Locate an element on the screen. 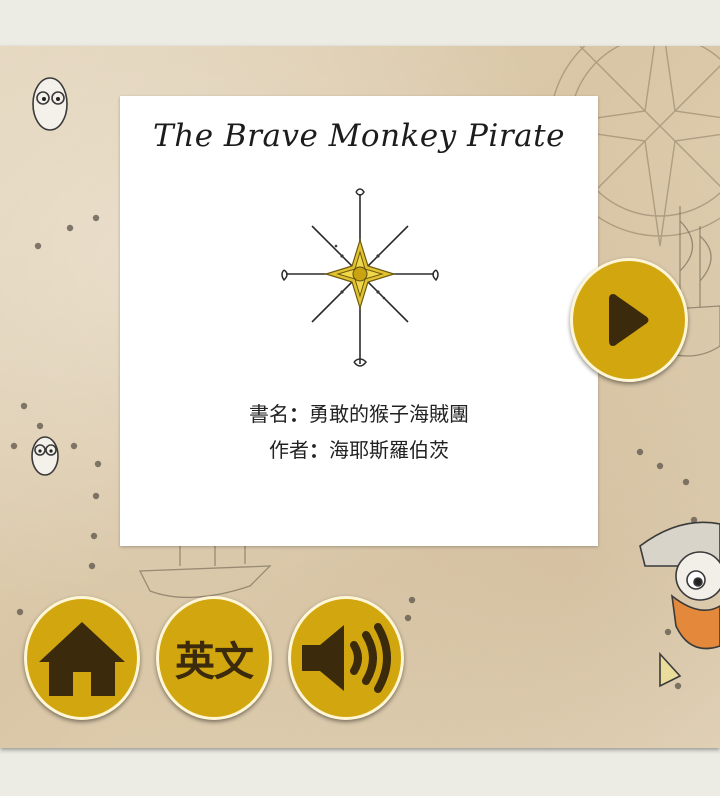 The height and width of the screenshot is (796, 720). language-label: 英文 is located at coordinates (214, 662).